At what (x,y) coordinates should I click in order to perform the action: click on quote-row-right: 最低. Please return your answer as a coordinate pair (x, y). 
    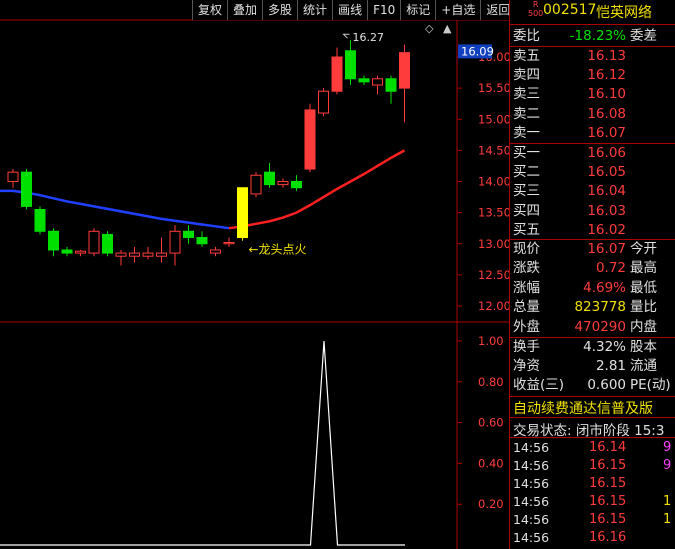
    Looking at the image, I should click on (643, 287).